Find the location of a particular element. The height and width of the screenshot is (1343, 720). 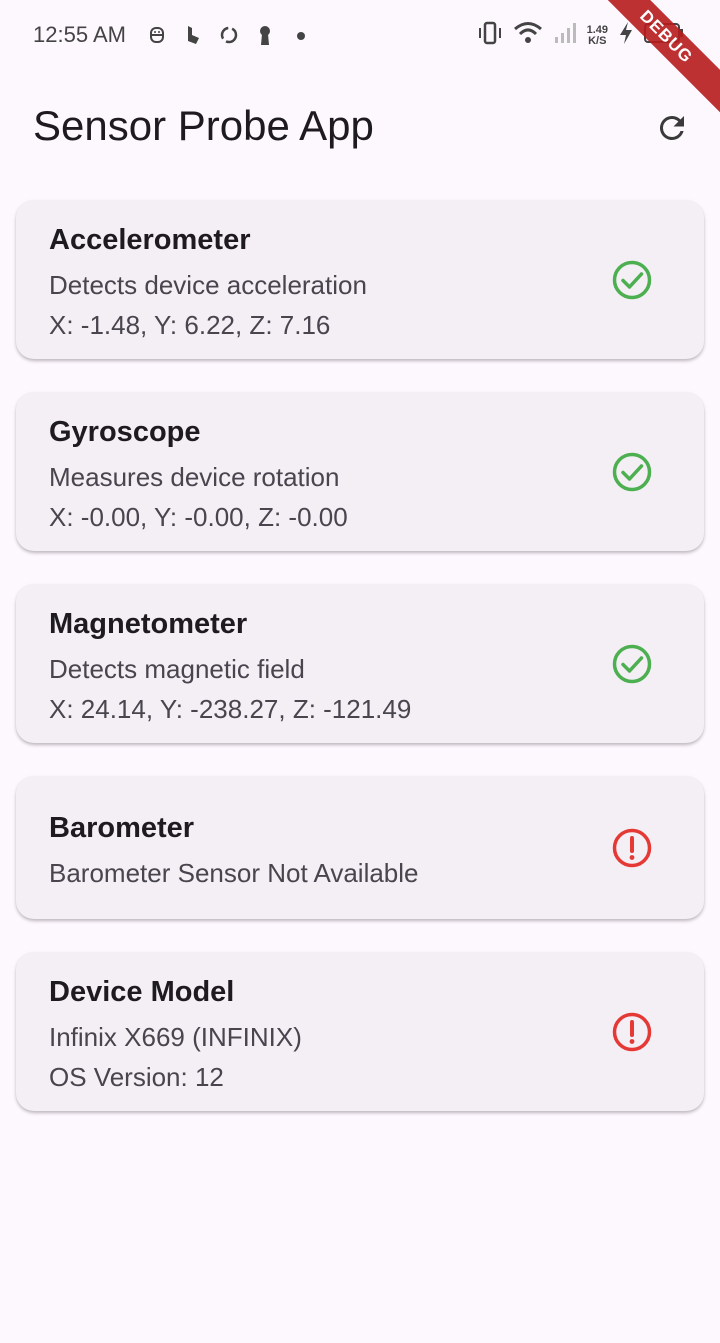

status-time: 12:55 AM is located at coordinates (79, 34).